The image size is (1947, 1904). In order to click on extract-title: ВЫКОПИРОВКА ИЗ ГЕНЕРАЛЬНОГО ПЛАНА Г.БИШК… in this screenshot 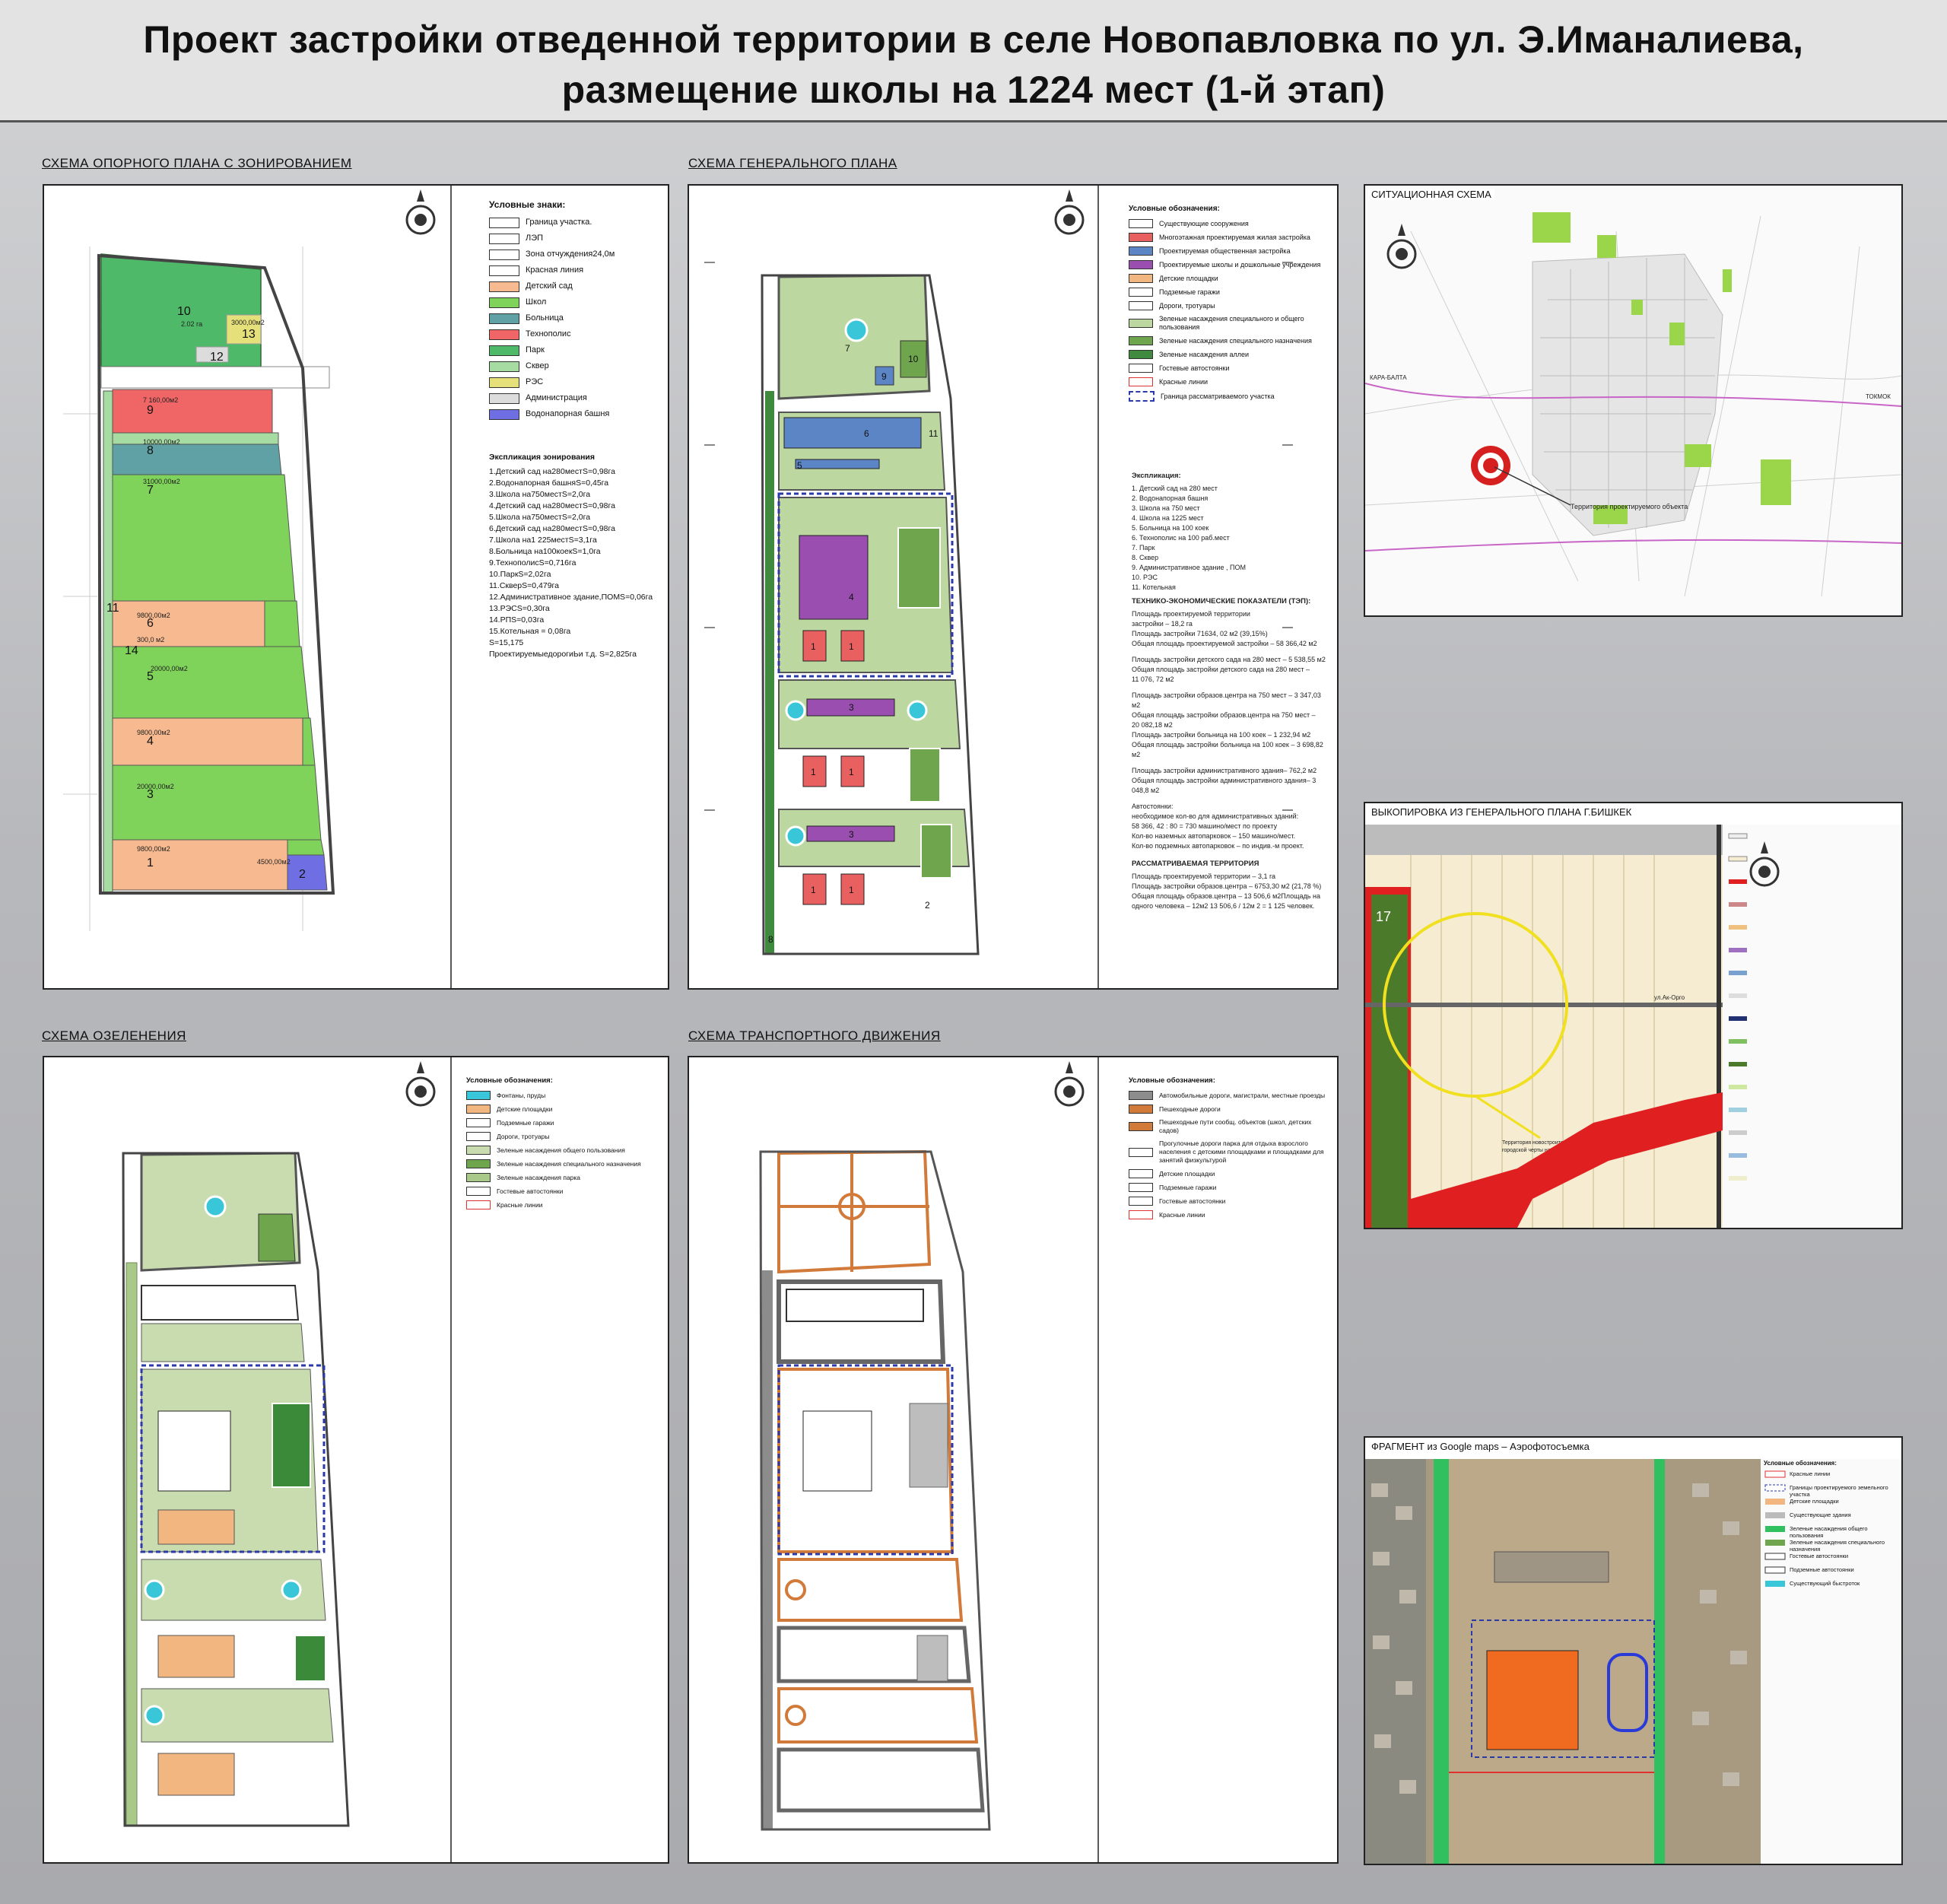, I will do `click(1501, 812)`.